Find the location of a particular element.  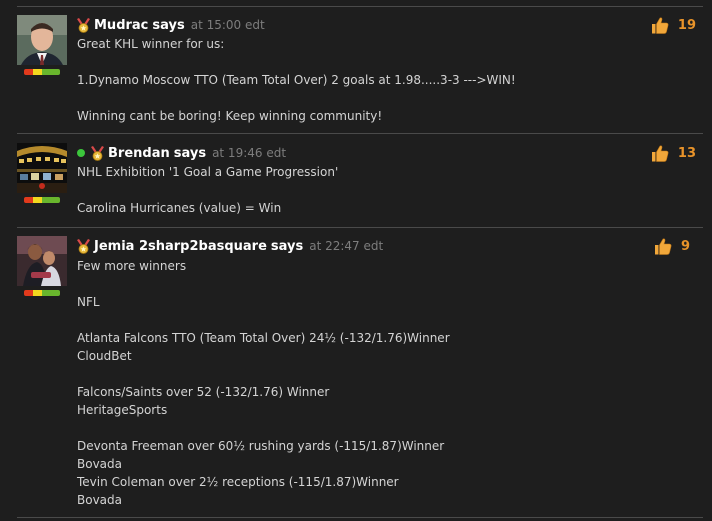

comment-header: Mudrac says at 15:00 edt is located at coordinates (171, 25).